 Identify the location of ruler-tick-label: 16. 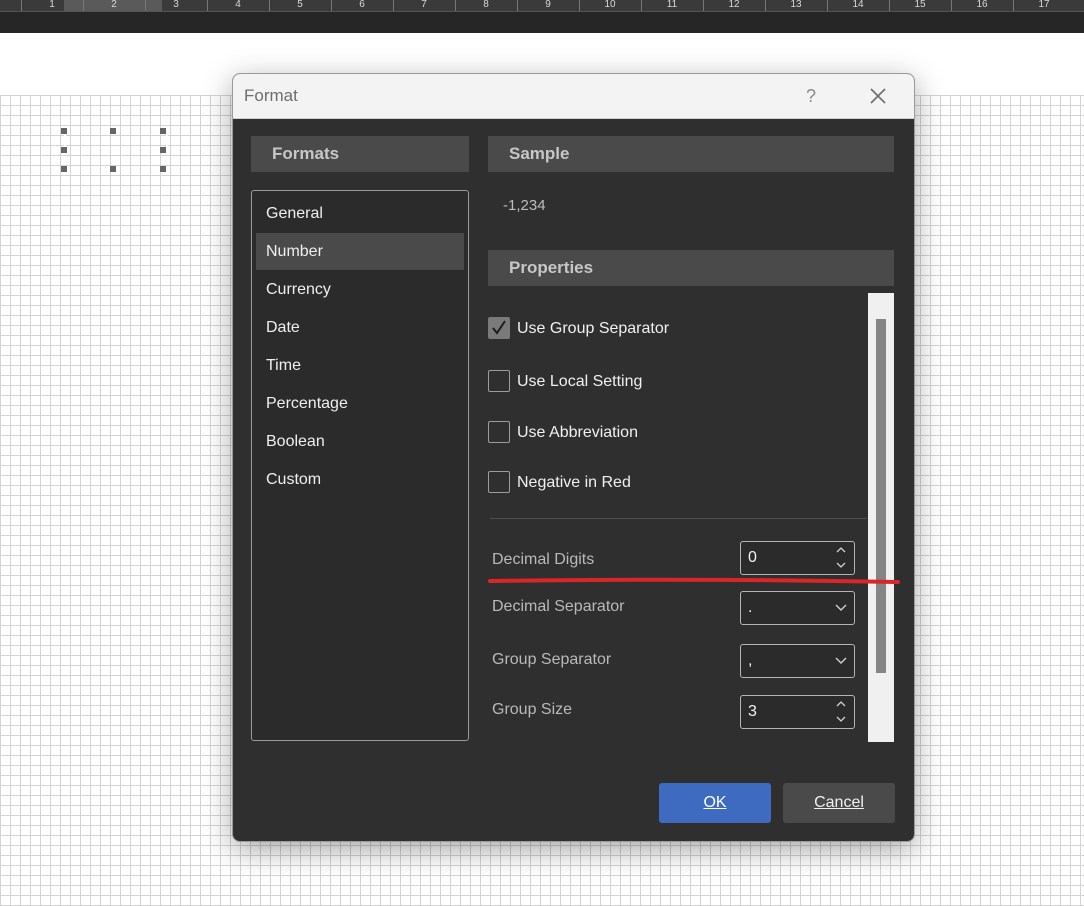
(982, 5).